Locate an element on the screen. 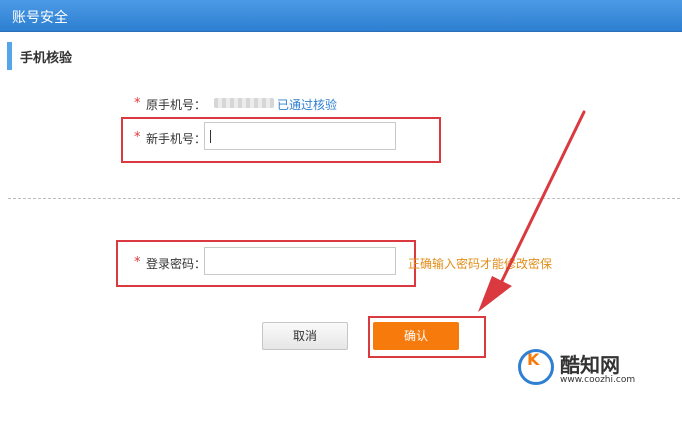  watermark-logo: K 酷知网 www.coozhi.com is located at coordinates (593, 370).